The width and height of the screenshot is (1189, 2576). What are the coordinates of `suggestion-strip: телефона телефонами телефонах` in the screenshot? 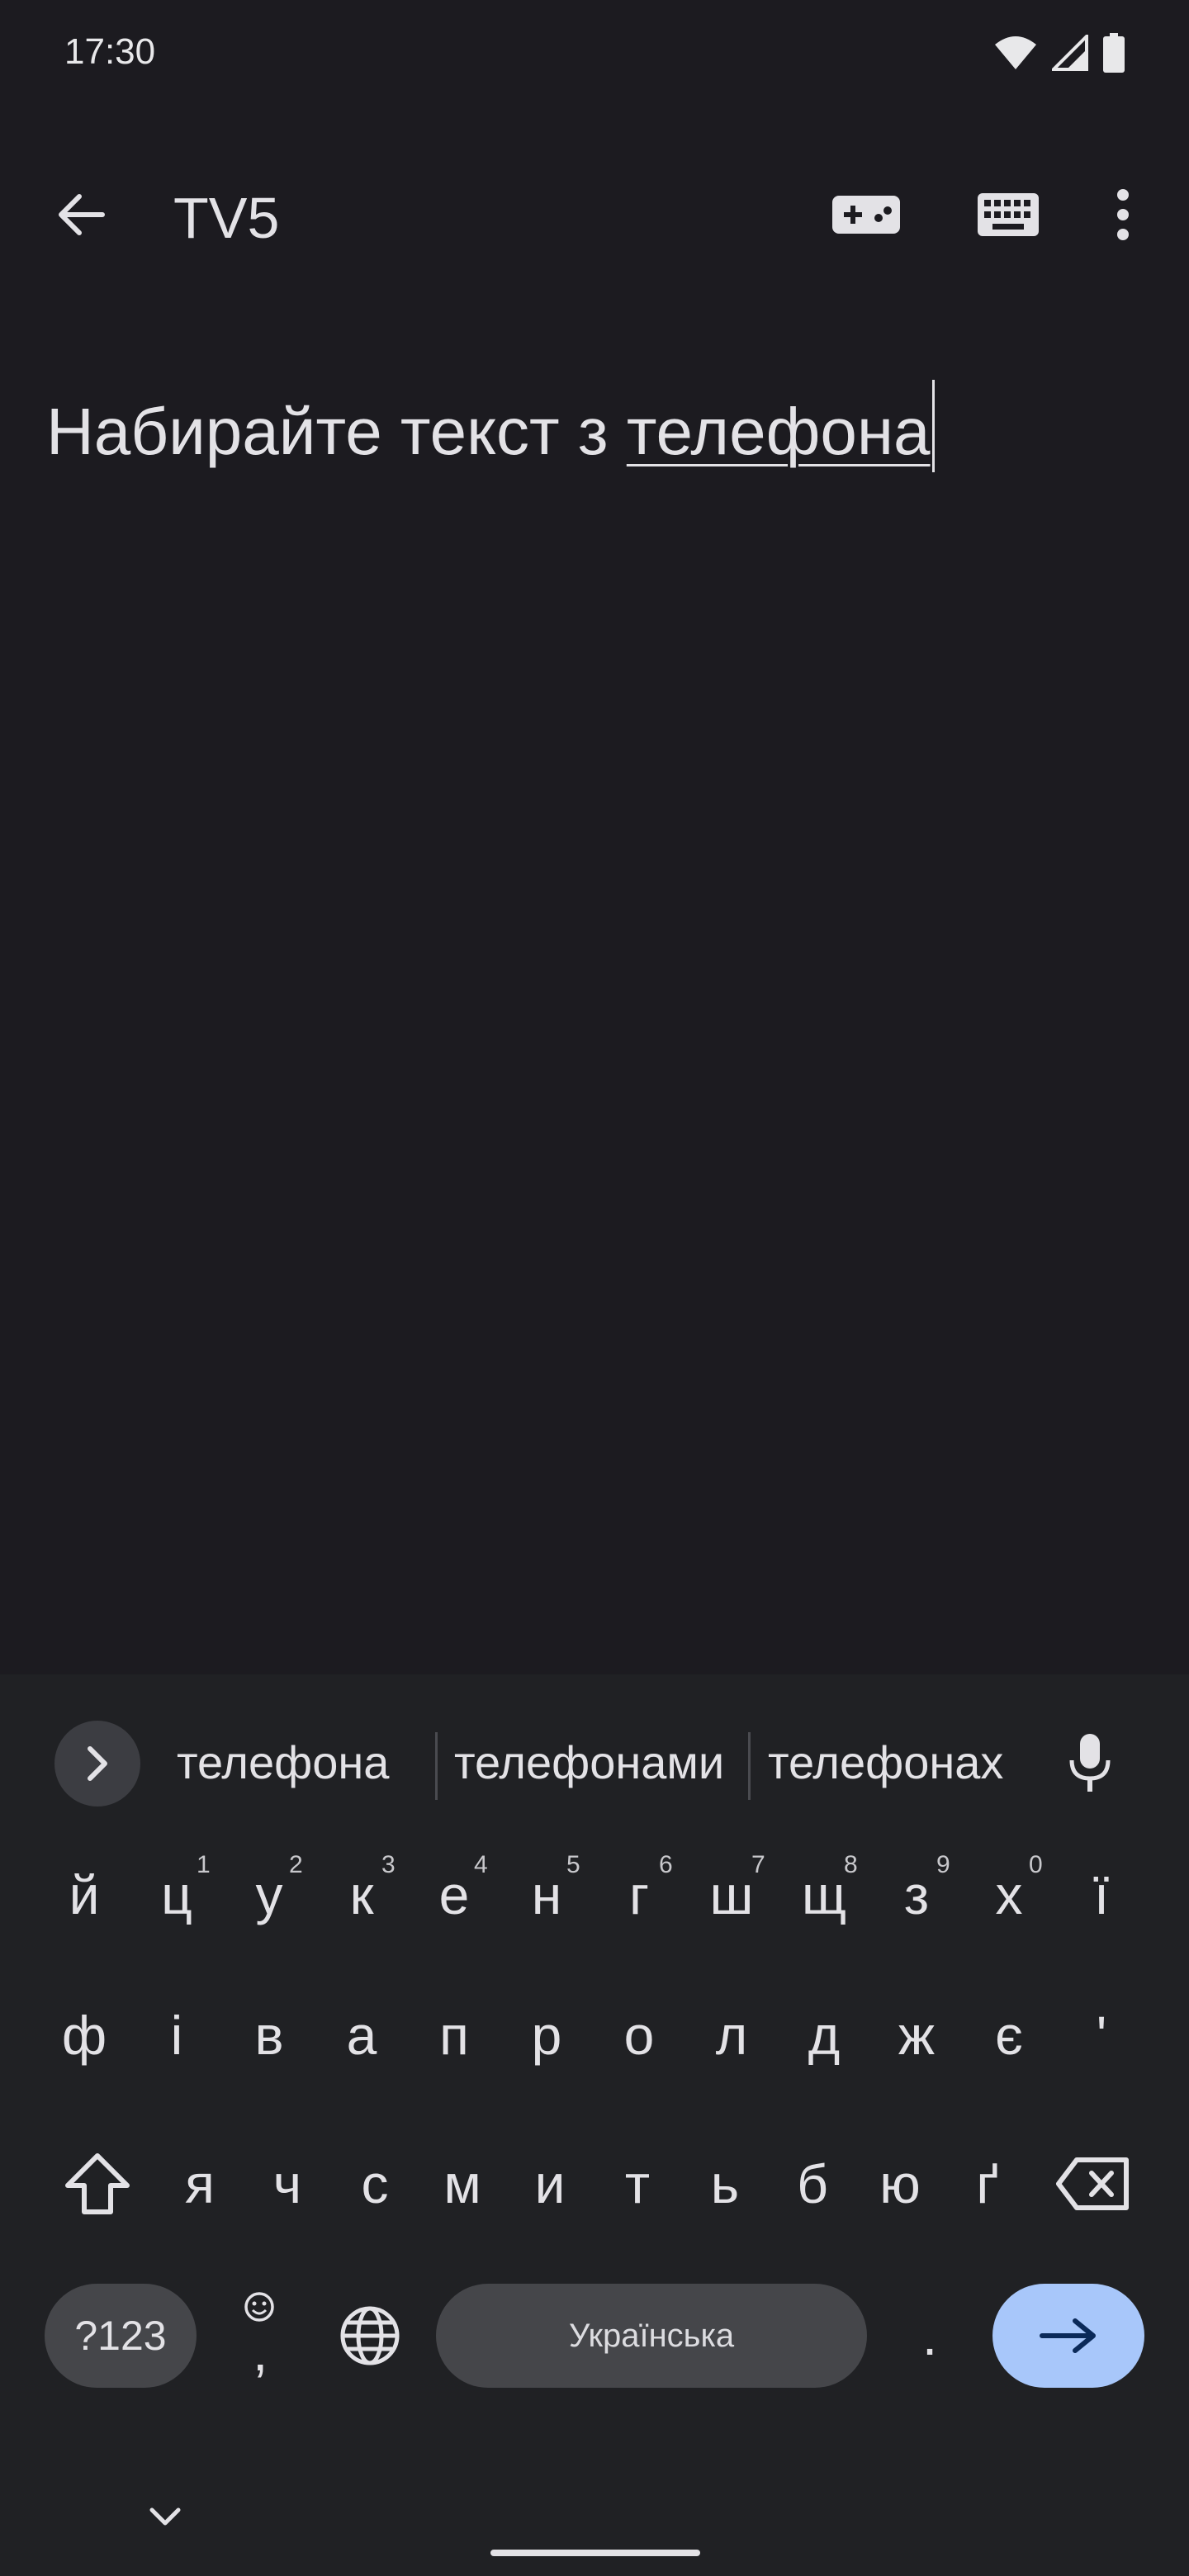 It's located at (594, 1761).